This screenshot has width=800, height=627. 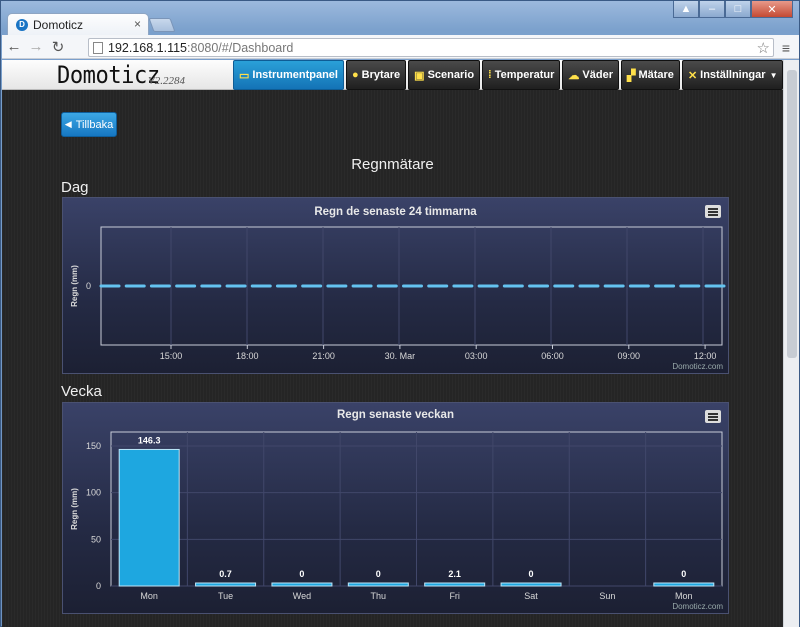 What do you see at coordinates (454, 596) in the screenshot?
I see `x-tick-label: Fri` at bounding box center [454, 596].